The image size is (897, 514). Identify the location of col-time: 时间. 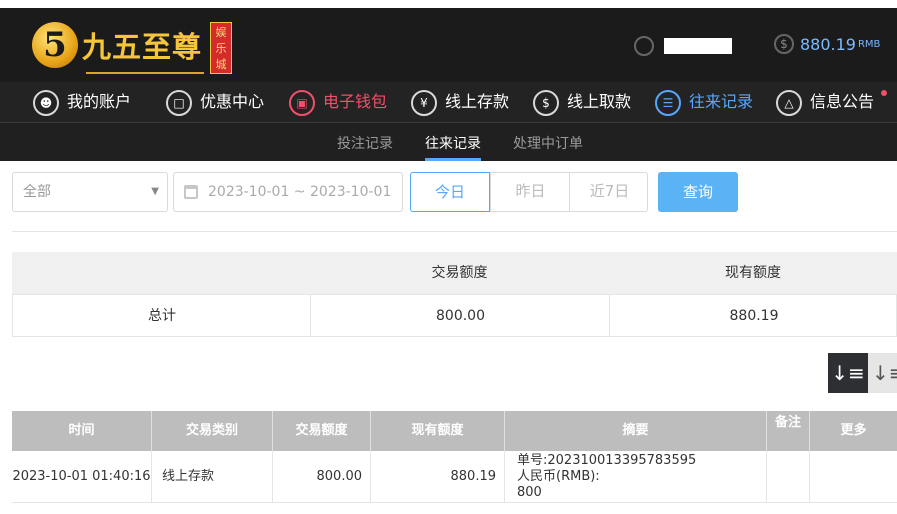
(82, 431).